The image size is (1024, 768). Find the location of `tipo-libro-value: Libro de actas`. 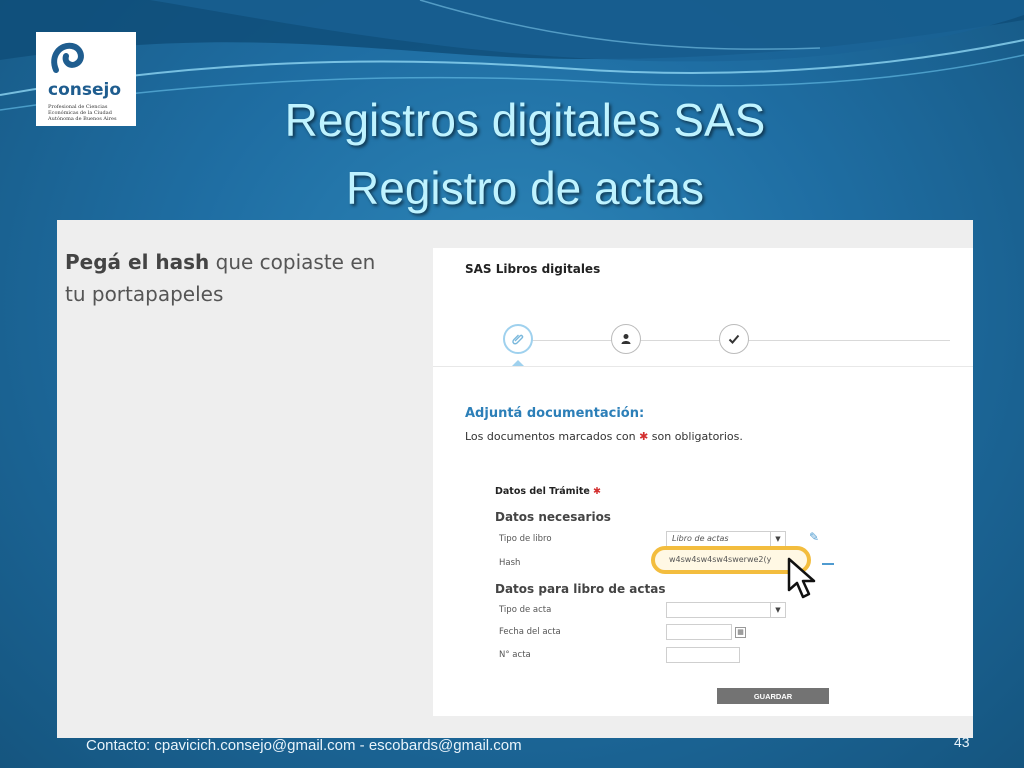

tipo-libro-value: Libro de actas is located at coordinates (700, 538).